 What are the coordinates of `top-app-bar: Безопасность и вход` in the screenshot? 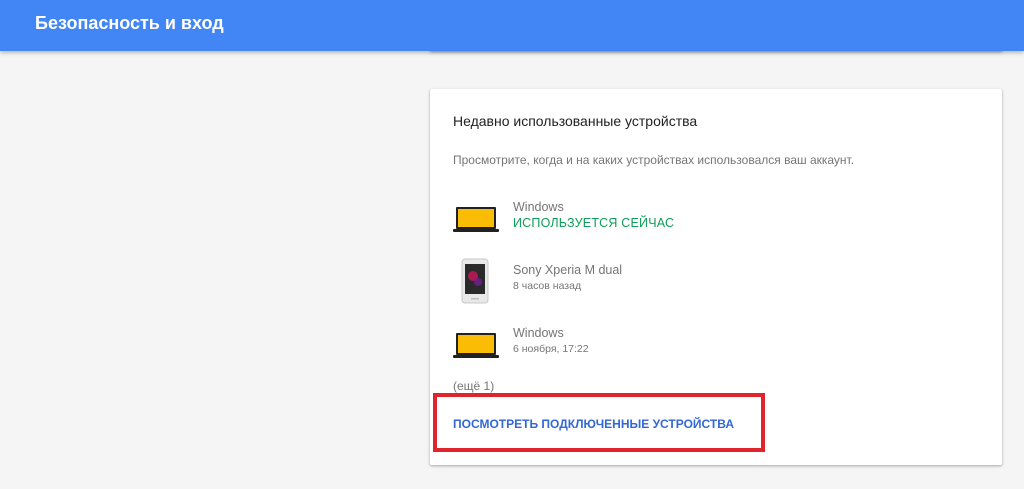 It's located at (512, 25).